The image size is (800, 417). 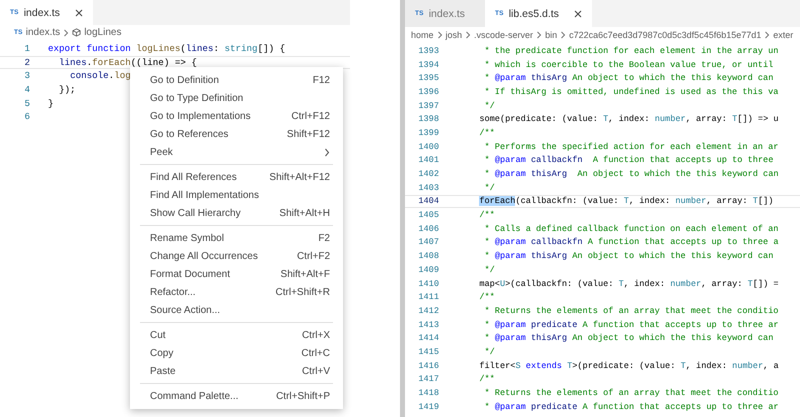 What do you see at coordinates (193, 177) in the screenshot?
I see `menu-item-label: Find All References` at bounding box center [193, 177].